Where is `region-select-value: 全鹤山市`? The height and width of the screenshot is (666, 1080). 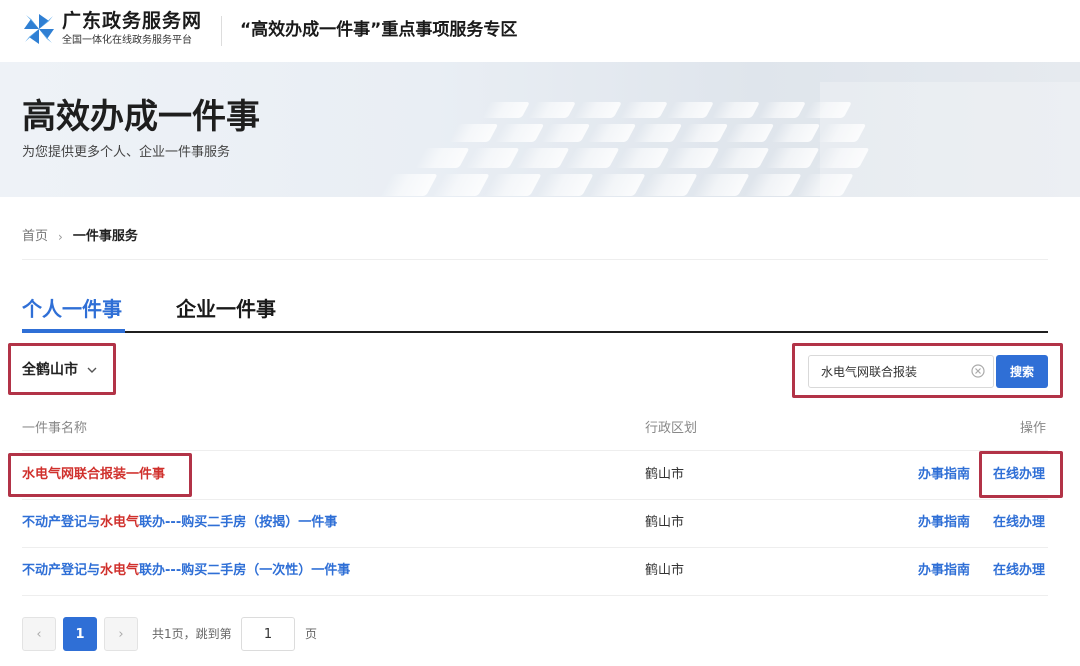
region-select-value: 全鹤山市 is located at coordinates (50, 370).